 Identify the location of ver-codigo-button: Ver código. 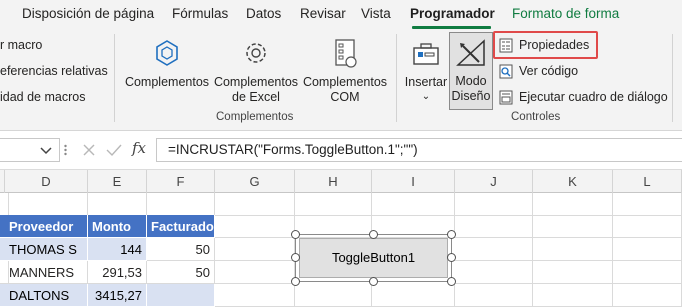
(544, 72).